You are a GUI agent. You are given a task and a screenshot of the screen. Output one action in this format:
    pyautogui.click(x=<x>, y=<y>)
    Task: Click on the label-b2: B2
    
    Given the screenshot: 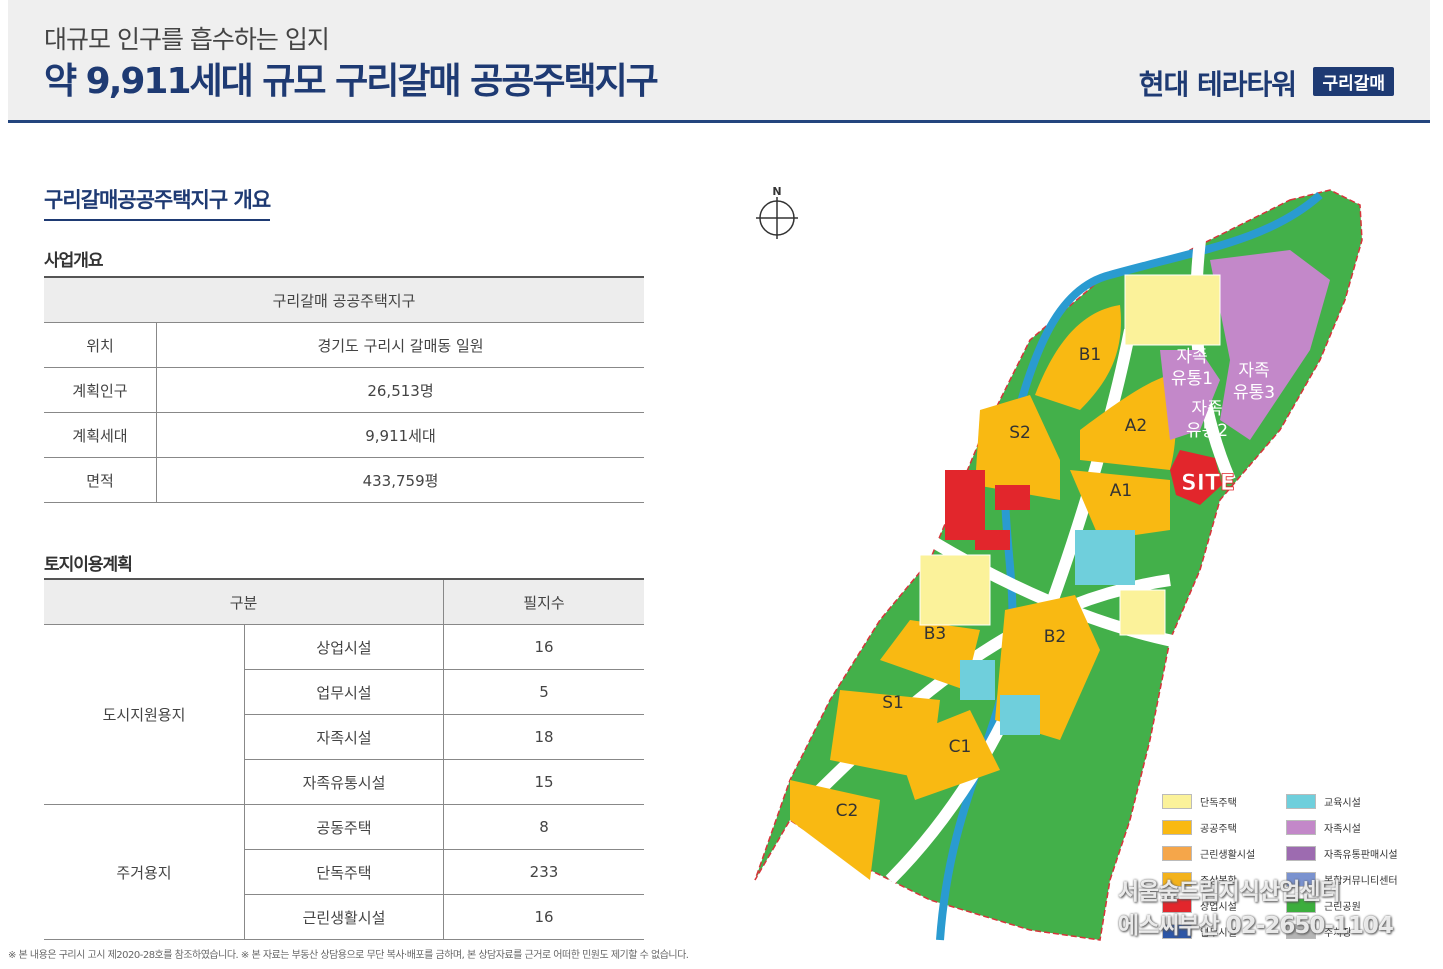 What is the action you would take?
    pyautogui.click(x=1055, y=637)
    